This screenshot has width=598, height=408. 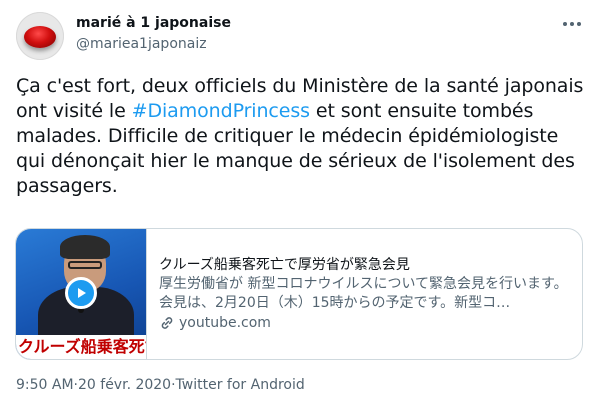 I want to click on author-handle: @mariea1japonaiz, so click(x=141, y=44).